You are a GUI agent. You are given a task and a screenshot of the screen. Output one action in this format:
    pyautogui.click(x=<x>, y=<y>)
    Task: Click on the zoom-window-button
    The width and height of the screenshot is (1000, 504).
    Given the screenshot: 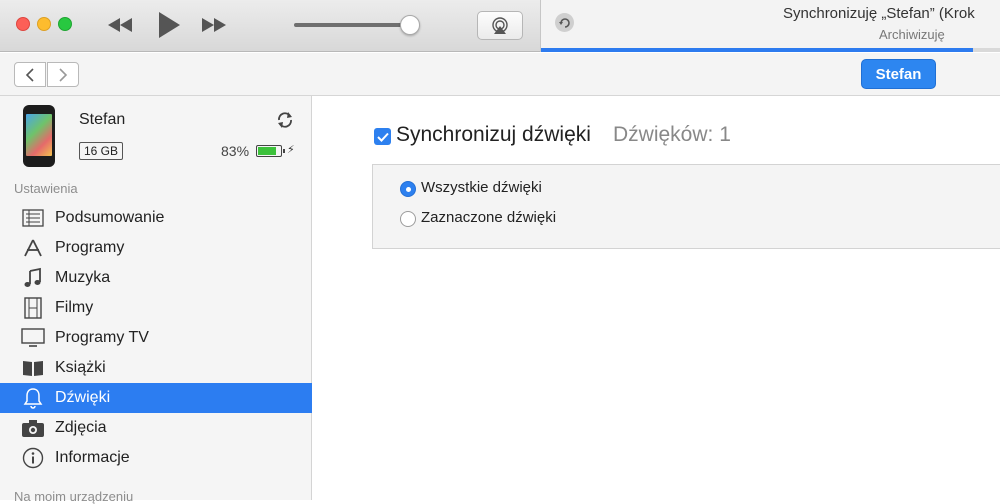 What is the action you would take?
    pyautogui.click(x=65, y=24)
    